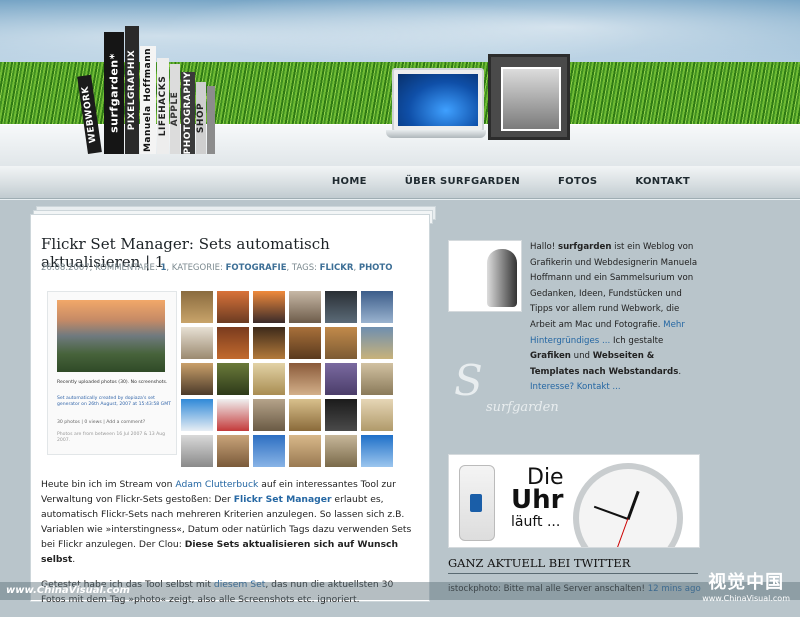  What do you see at coordinates (628, 505) in the screenshot?
I see `clock-icon` at bounding box center [628, 505].